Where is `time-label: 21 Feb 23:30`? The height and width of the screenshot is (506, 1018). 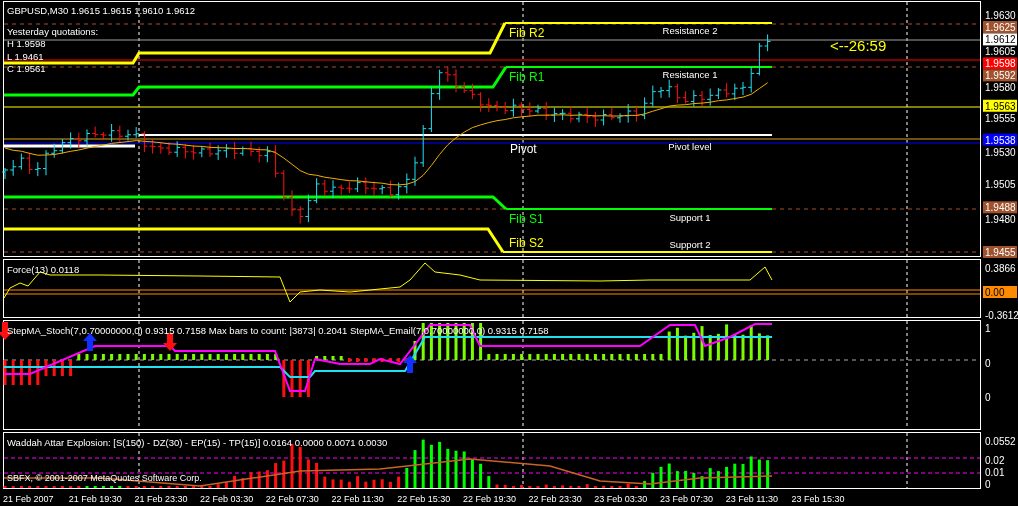 time-label: 21 Feb 23:30 is located at coordinates (161, 499).